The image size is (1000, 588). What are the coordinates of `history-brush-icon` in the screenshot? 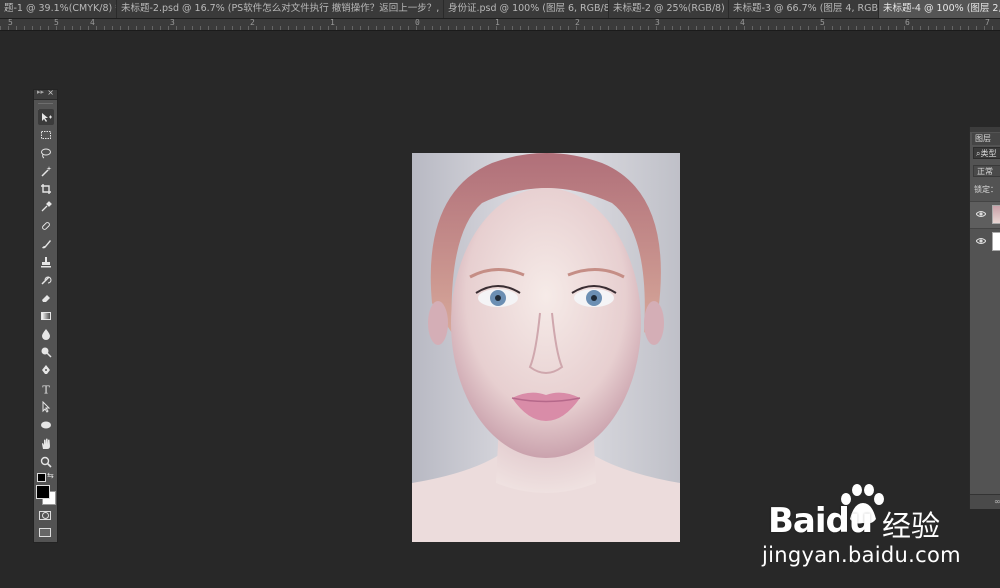 It's located at (46, 280).